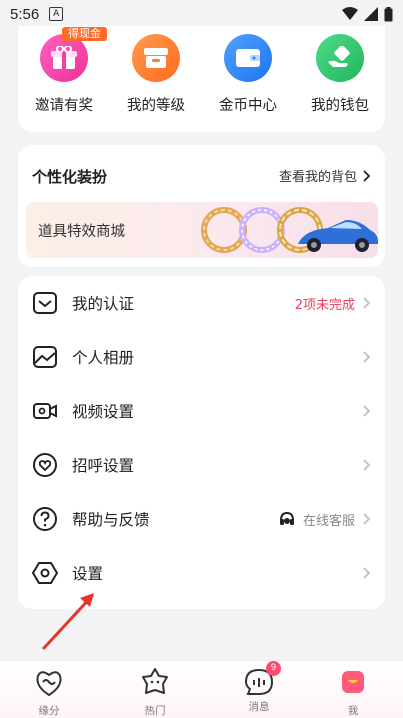 This screenshot has height=718, width=403. Describe the element at coordinates (103, 412) in the screenshot. I see `menu-label: 视频设置` at that location.